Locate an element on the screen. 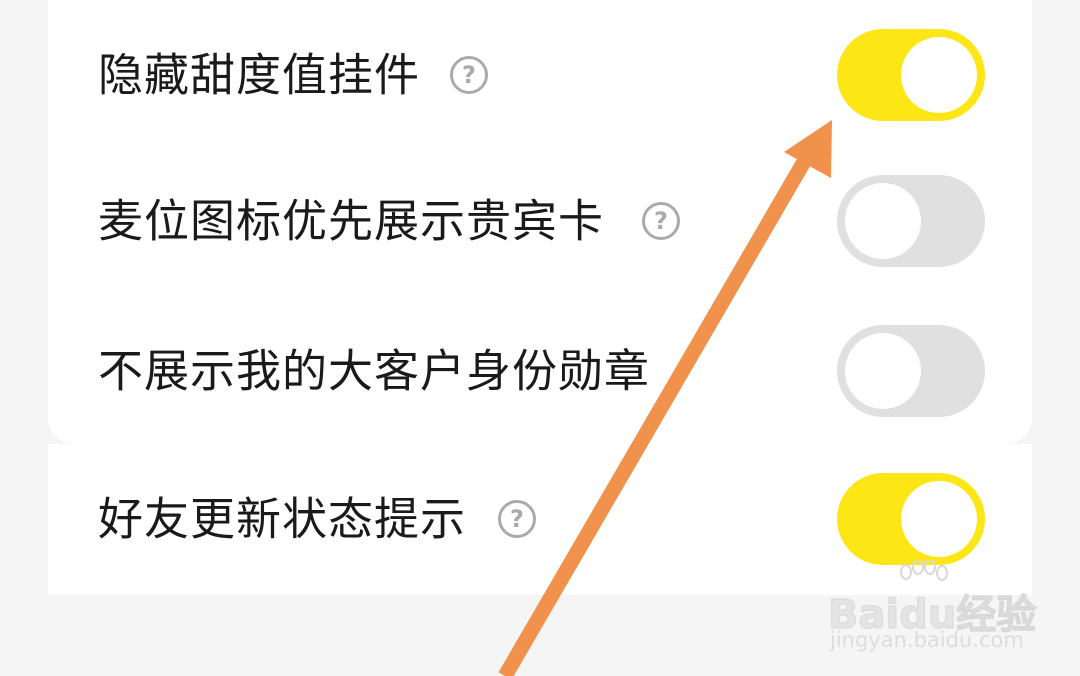 This screenshot has width=1080, height=676. setting-label: 麦位图标优先展示贵宾卡 is located at coordinates (351, 221).